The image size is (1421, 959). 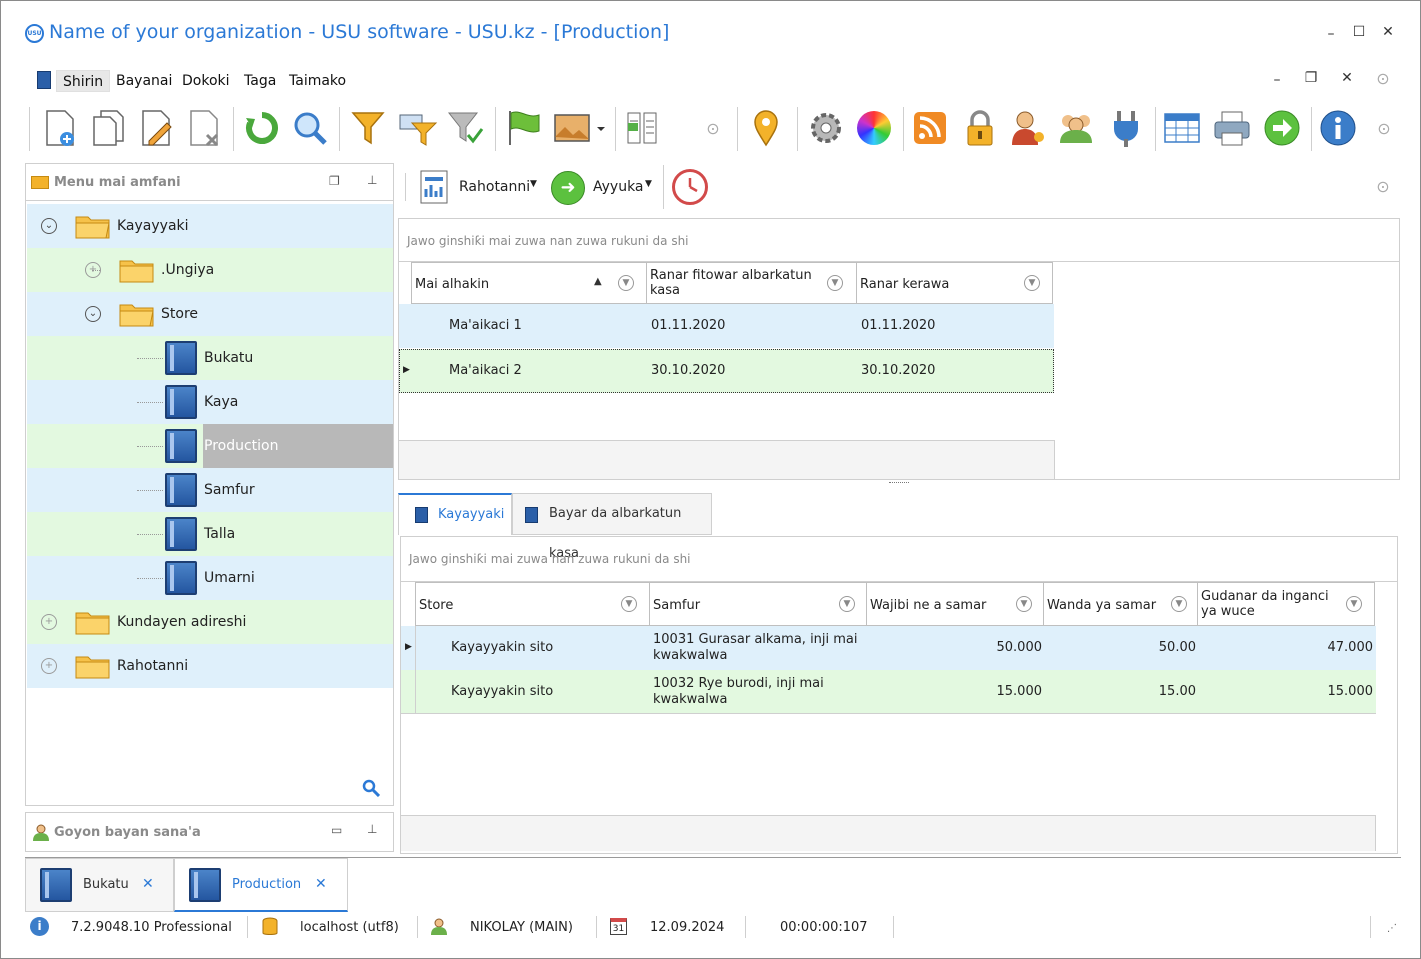 I want to click on flag-icon, so click(x=524, y=128).